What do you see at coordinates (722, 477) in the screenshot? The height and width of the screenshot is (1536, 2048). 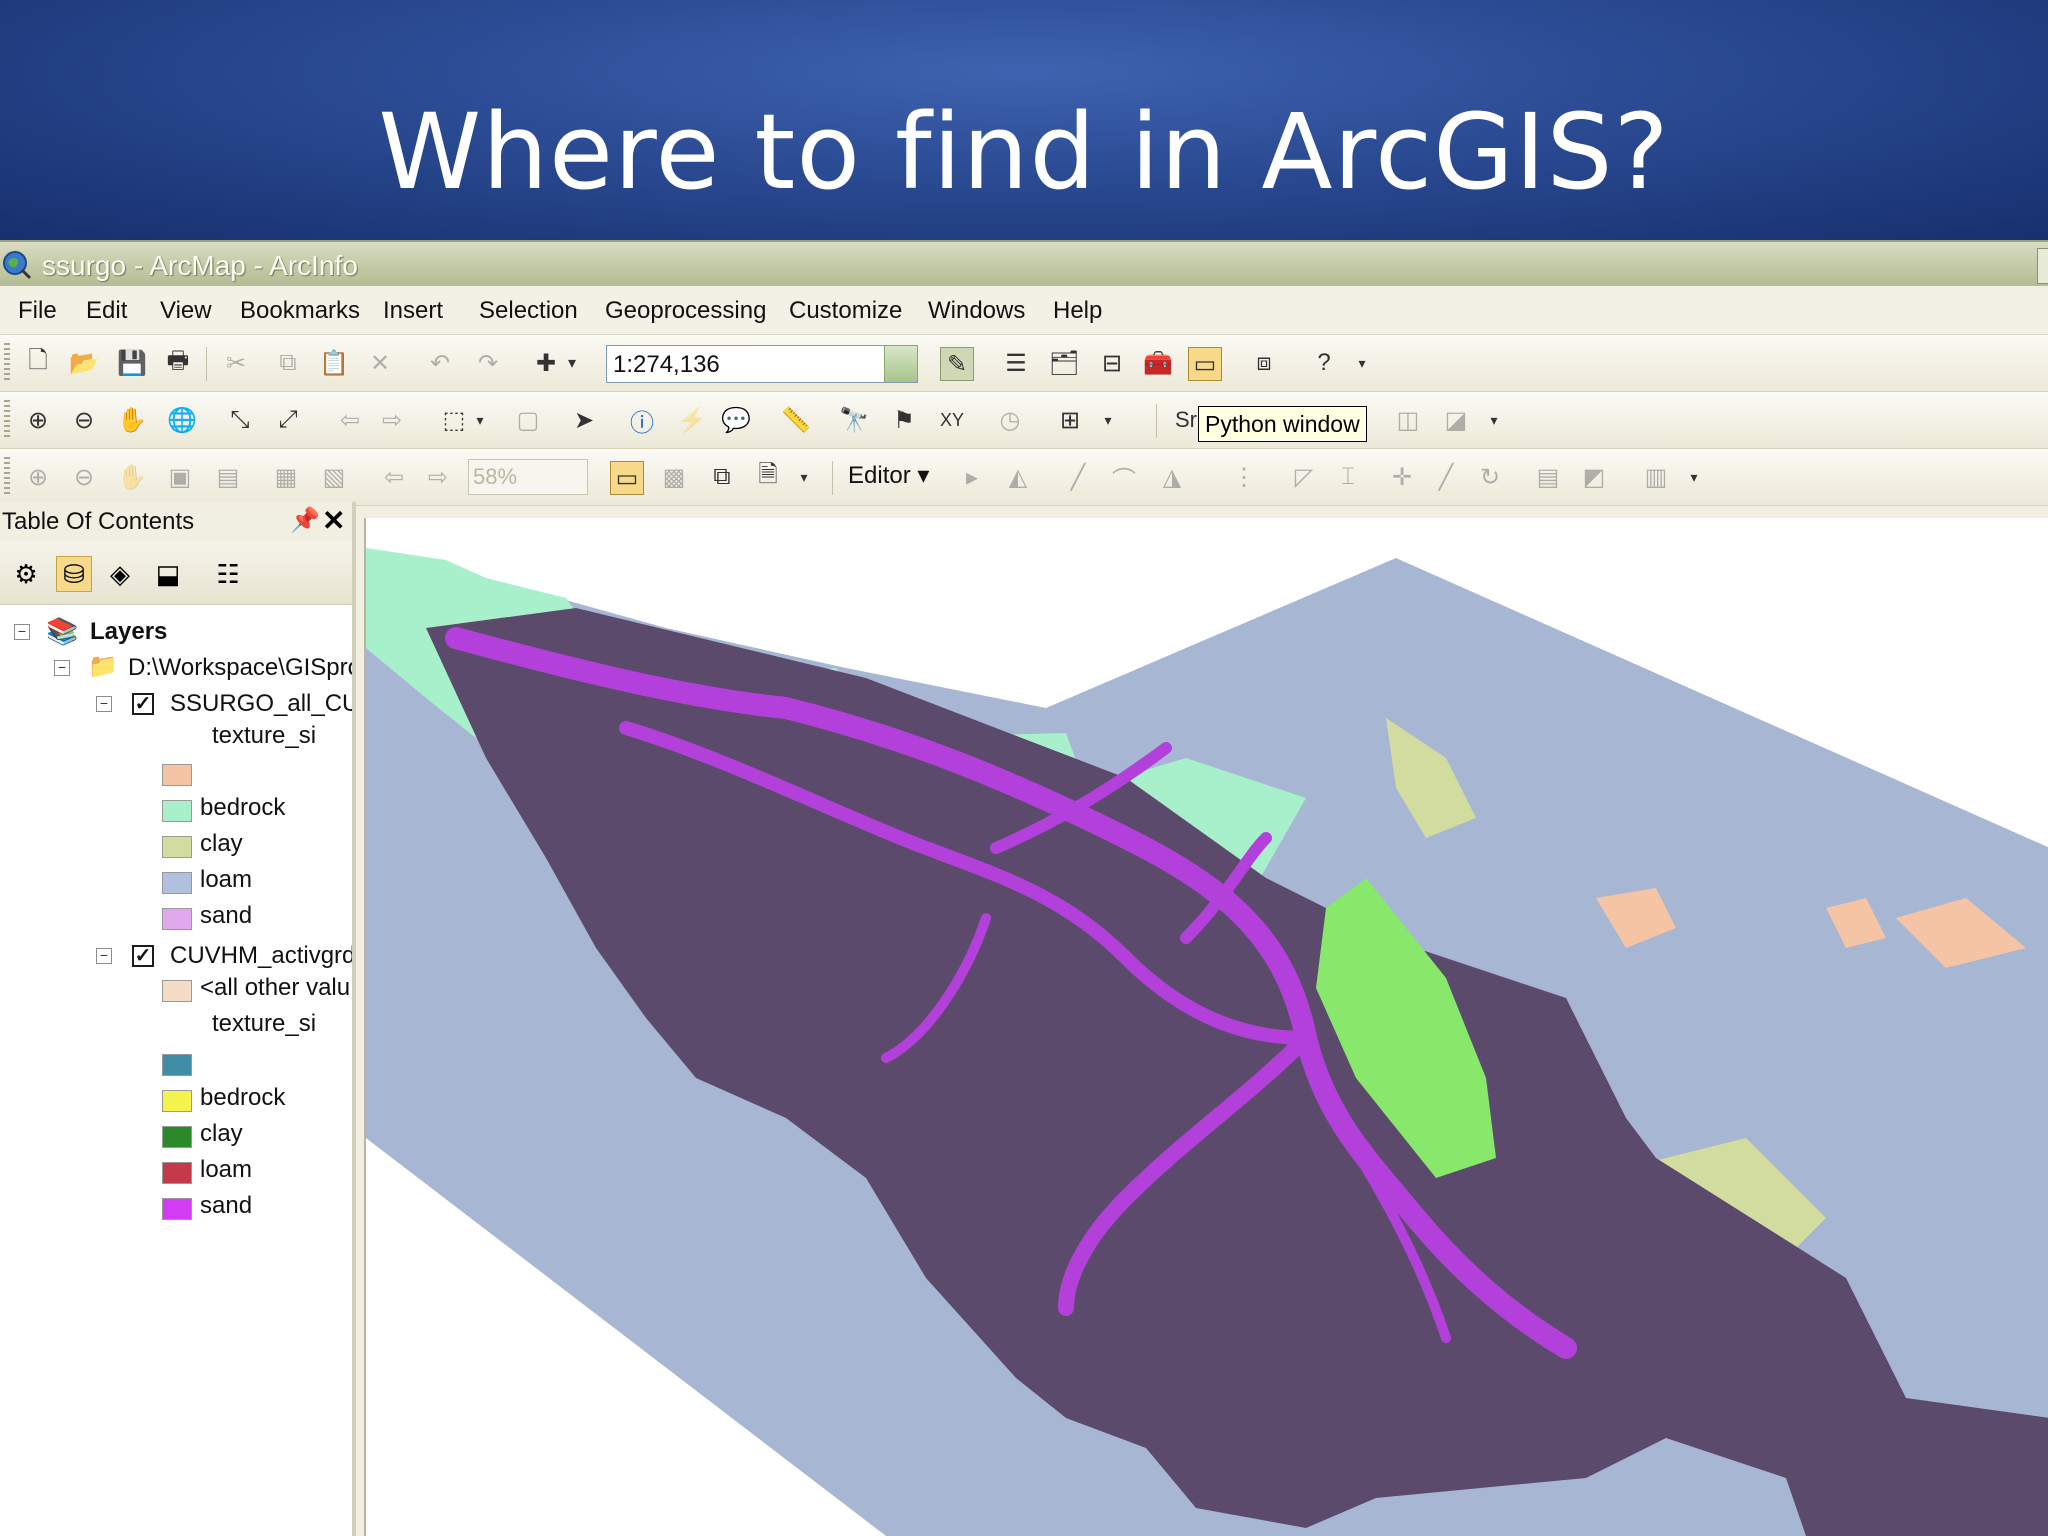 I see `change-layout-icon: ⧉` at bounding box center [722, 477].